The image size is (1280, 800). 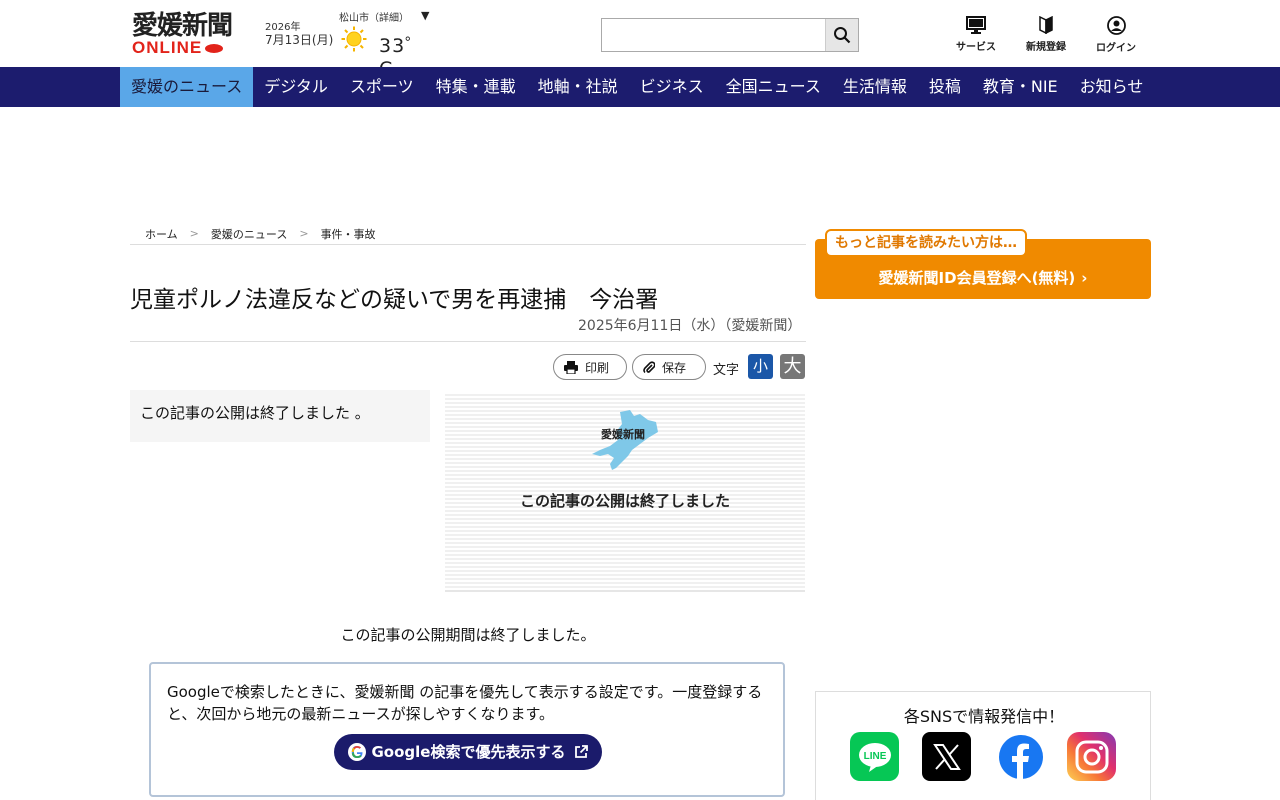 I want to click on register-label: 新規登録, so click(x=1046, y=47).